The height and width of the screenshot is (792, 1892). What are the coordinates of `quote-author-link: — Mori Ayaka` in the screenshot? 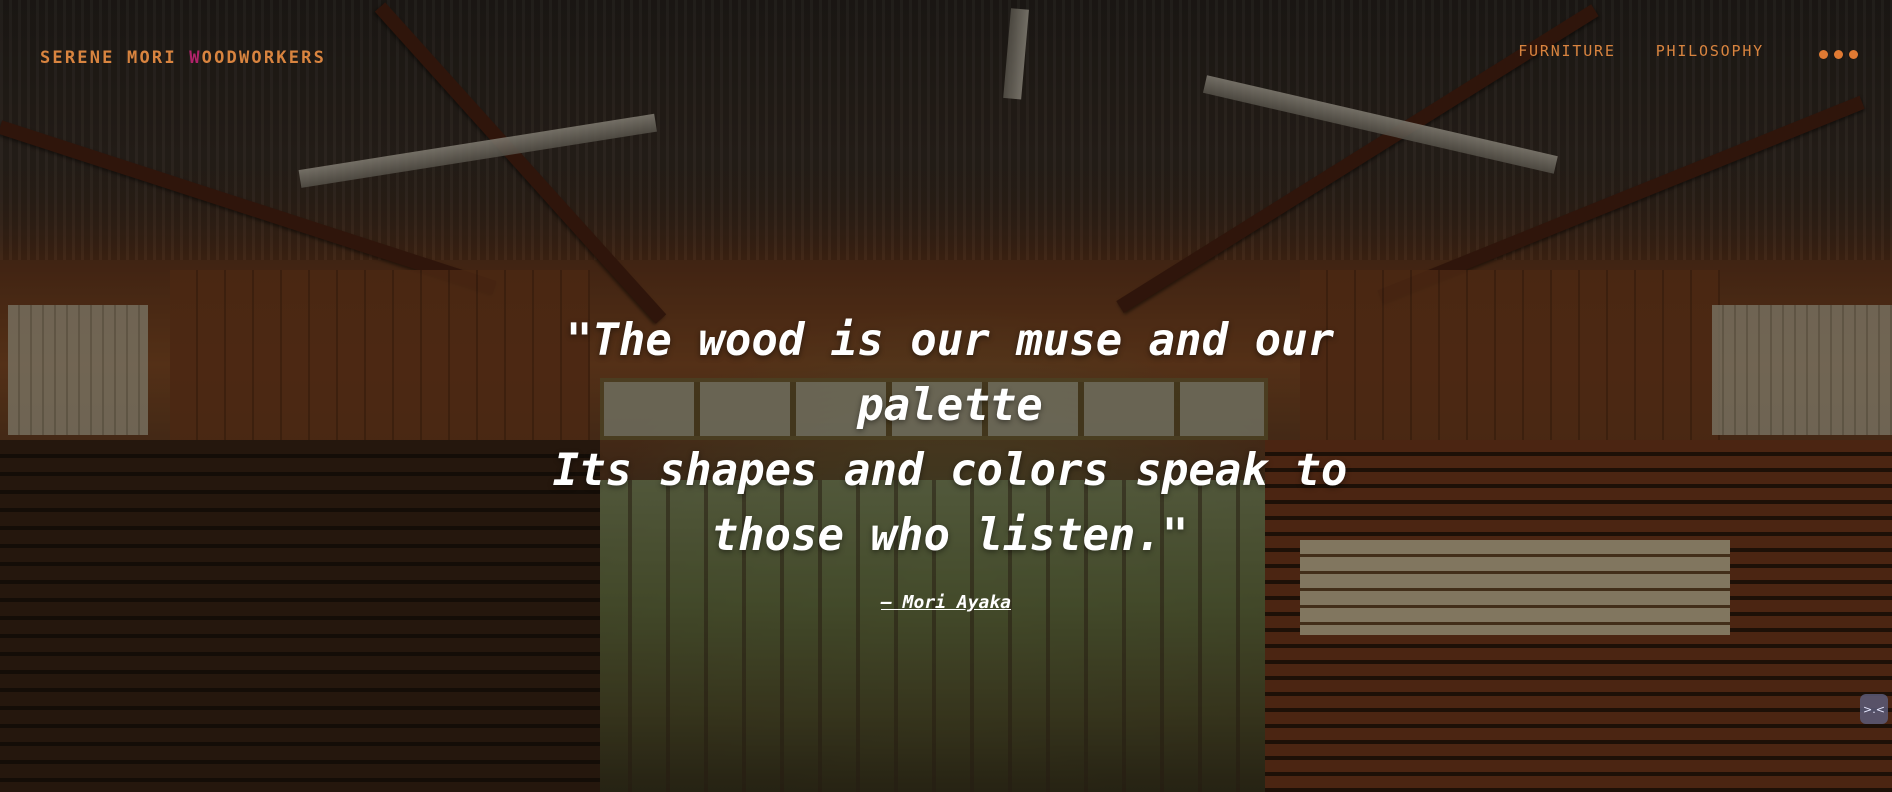 It's located at (946, 602).